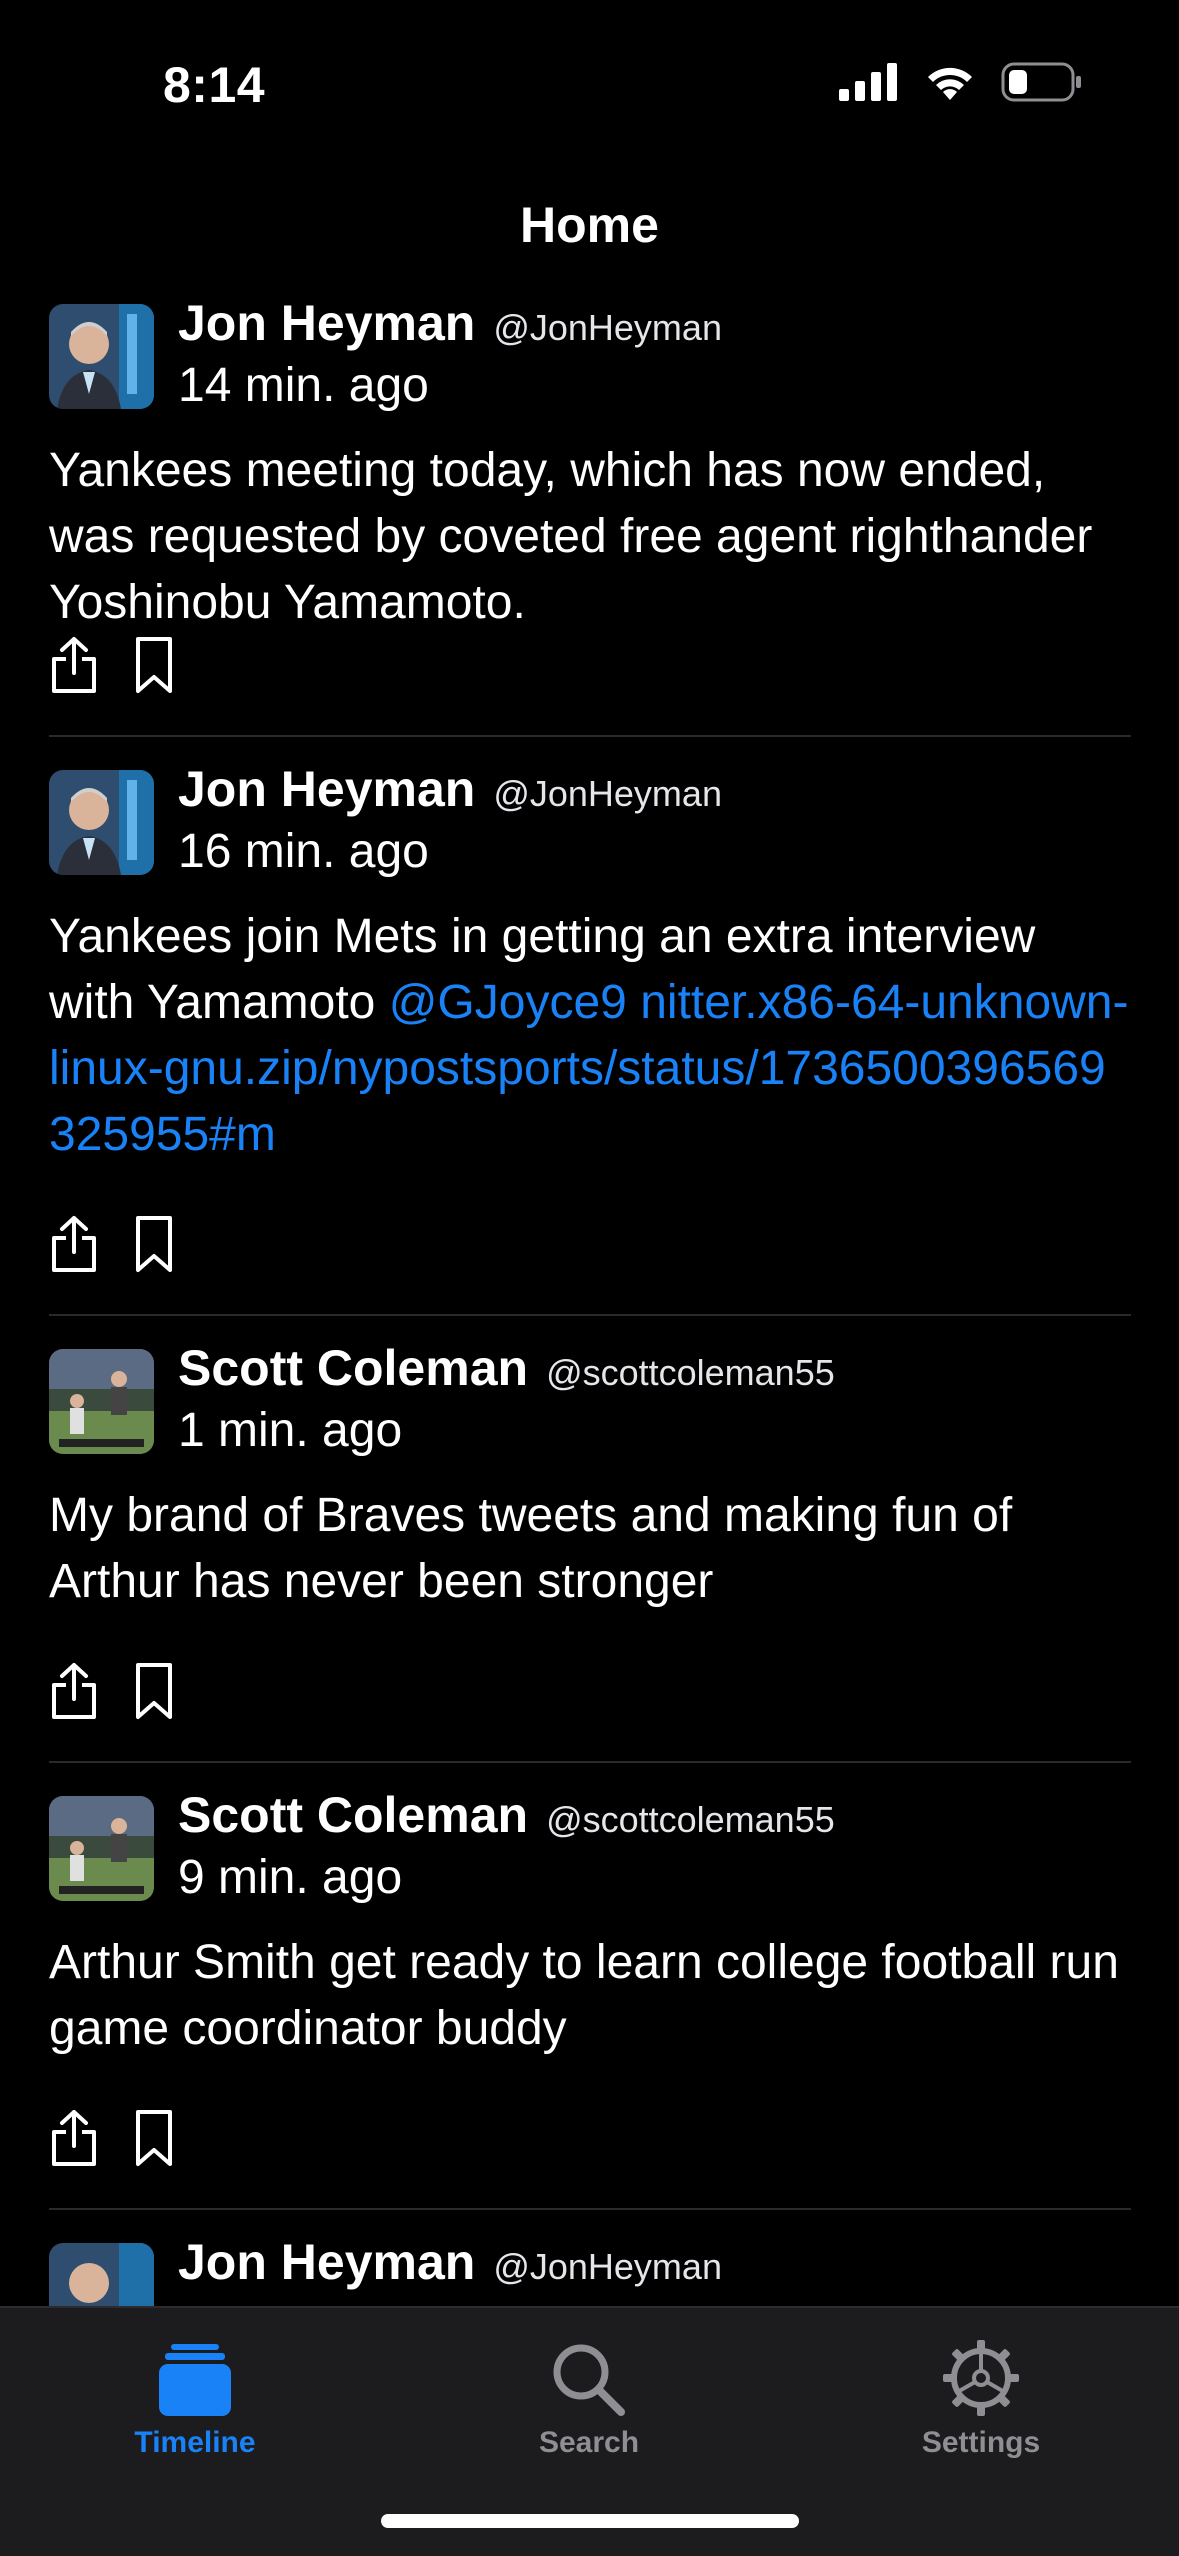 Image resolution: width=1179 pixels, height=2556 pixels. I want to click on gear-icon, so click(981, 2378).